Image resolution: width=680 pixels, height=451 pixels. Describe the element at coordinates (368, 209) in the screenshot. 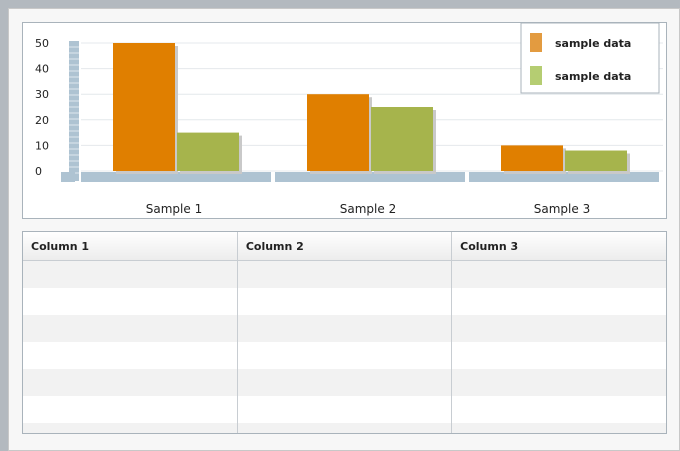

I see `x-category-label: Sample 2` at that location.